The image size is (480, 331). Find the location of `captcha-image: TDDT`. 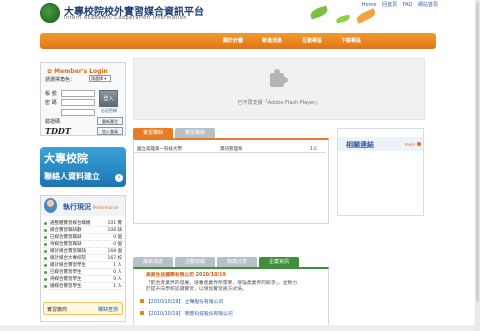

captcha-image: TDDT is located at coordinates (58, 131).